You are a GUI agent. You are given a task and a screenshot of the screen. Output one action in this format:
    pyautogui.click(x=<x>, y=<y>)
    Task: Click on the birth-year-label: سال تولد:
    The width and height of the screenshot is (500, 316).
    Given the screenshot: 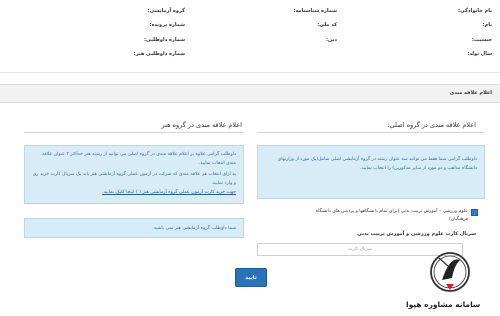 What is the action you would take?
    pyautogui.click(x=479, y=54)
    